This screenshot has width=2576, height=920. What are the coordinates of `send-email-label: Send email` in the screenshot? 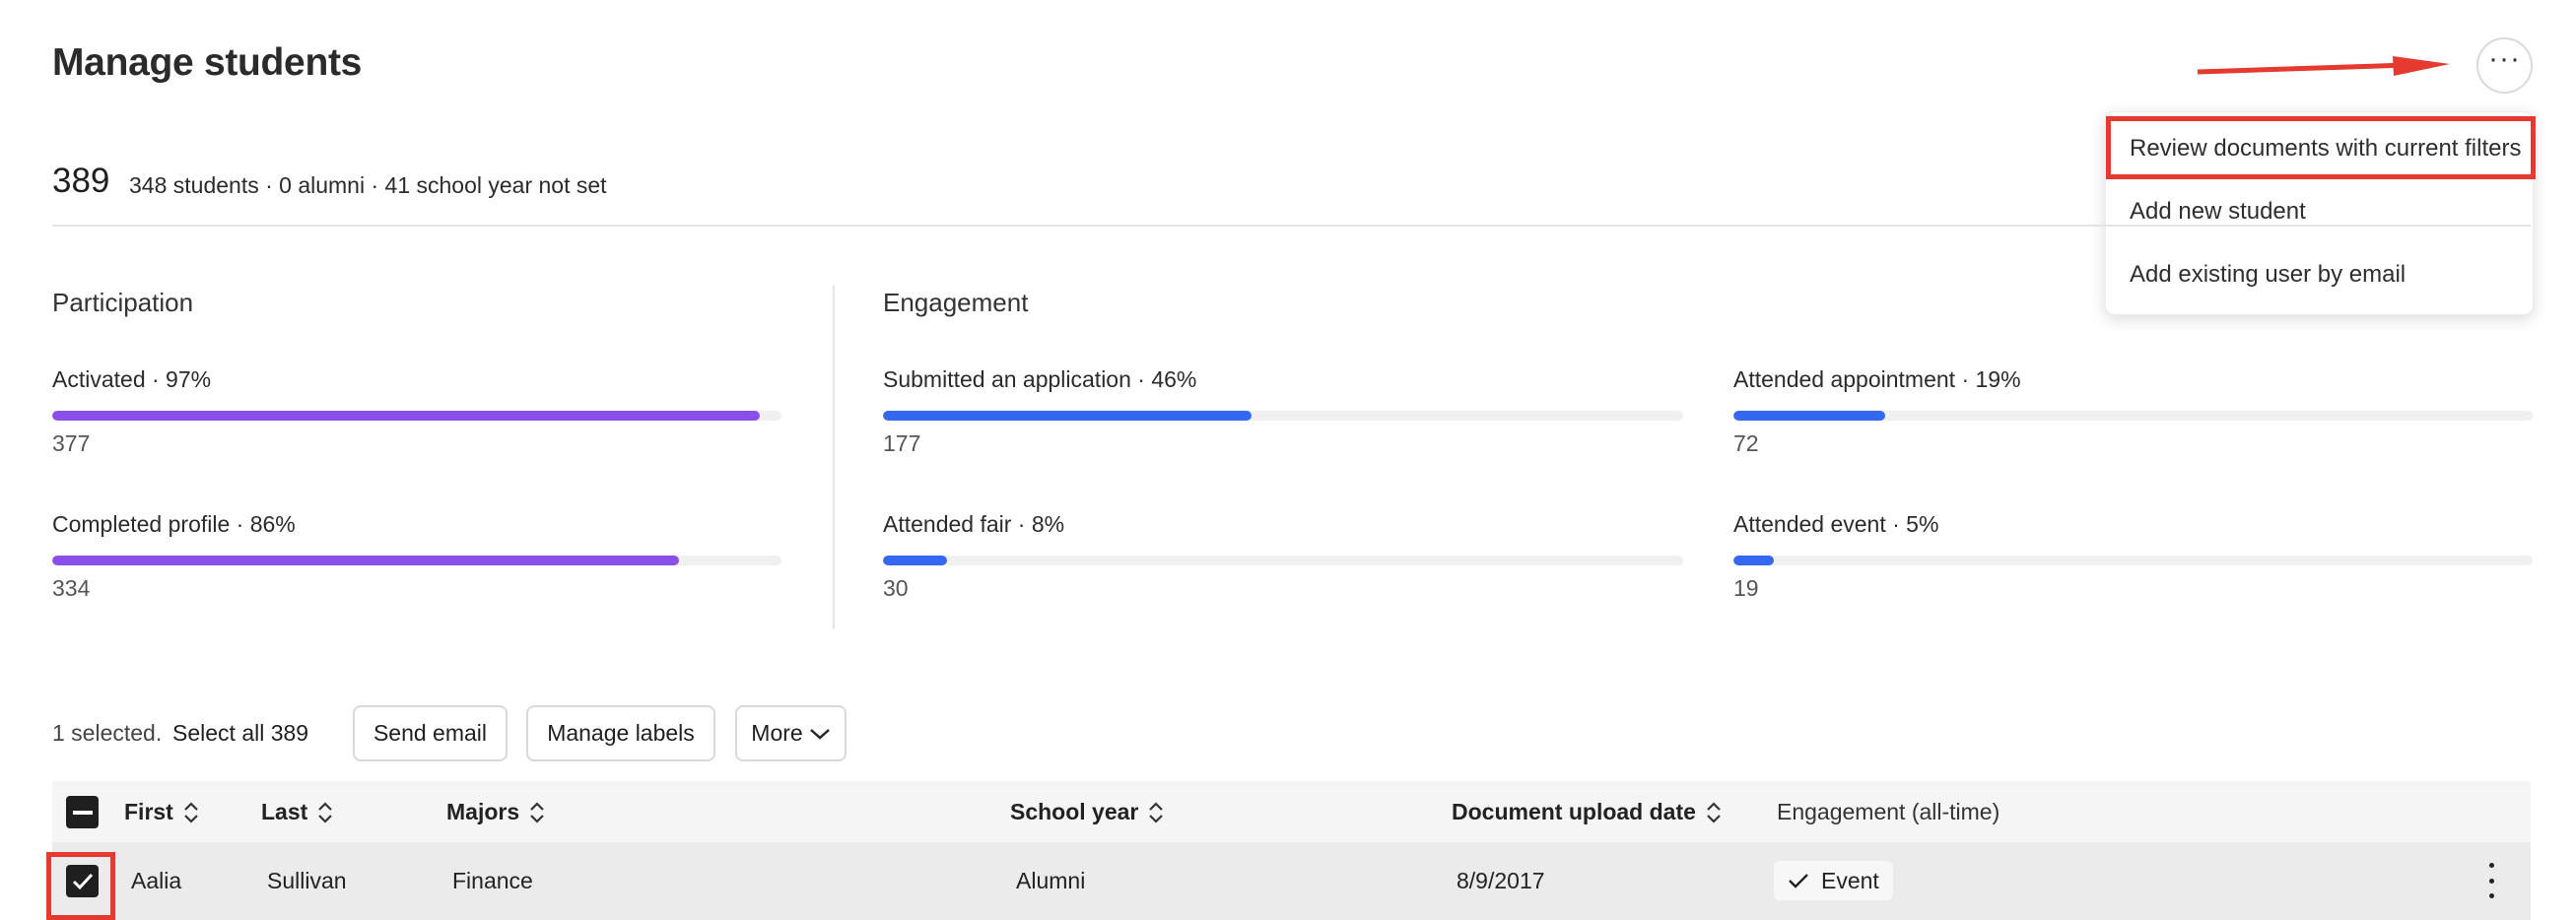 It's located at (430, 733).